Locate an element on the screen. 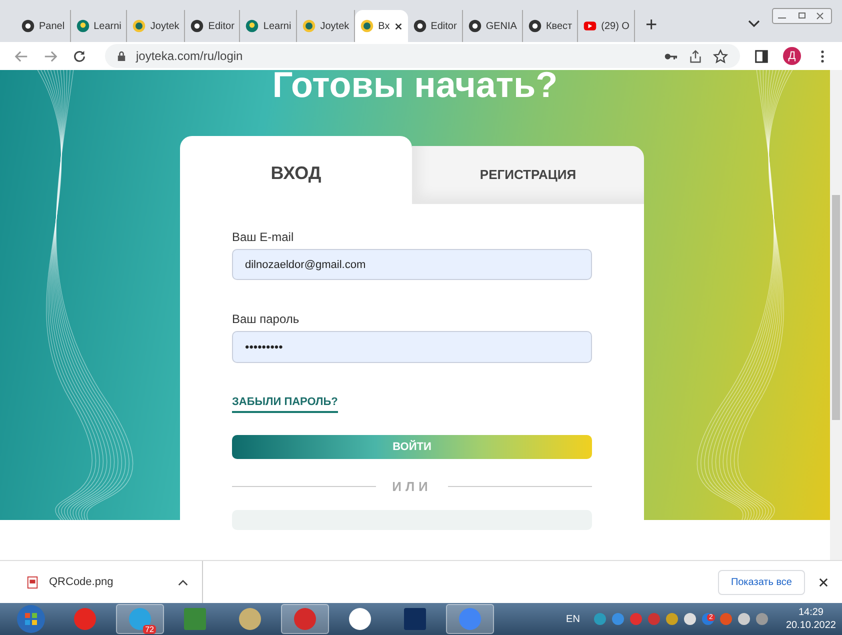  chevron-down-icon is located at coordinates (754, 24).